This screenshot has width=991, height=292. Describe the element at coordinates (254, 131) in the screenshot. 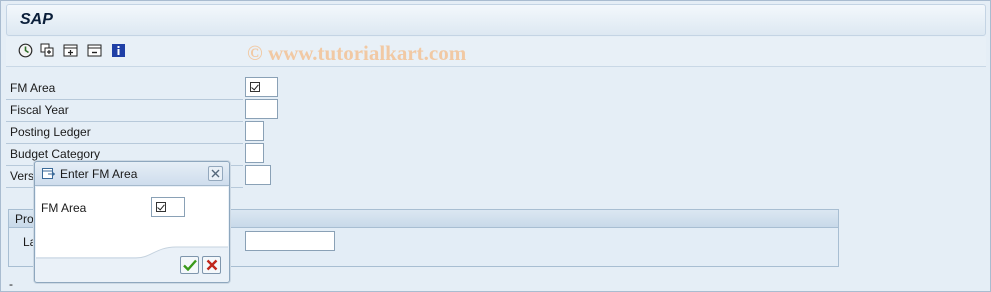

I see `posting-ledger-field` at that location.